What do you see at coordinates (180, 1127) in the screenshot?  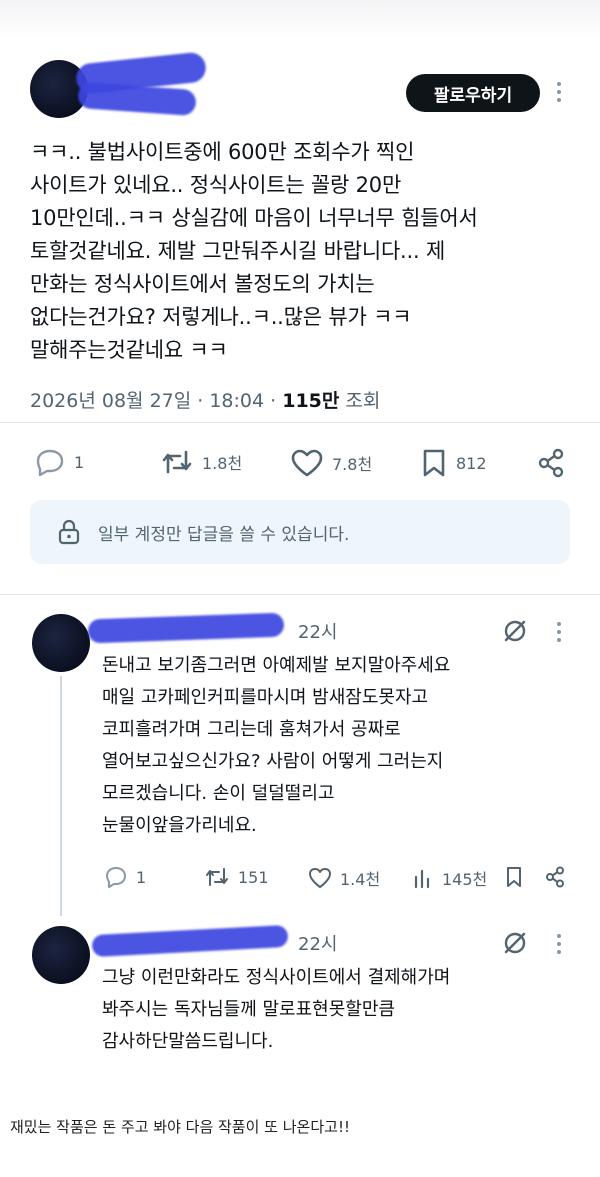 I see `caption-text: 재밌는 작품은 돈 주고 봐야 다음 작품이 또 나온다고!!` at bounding box center [180, 1127].